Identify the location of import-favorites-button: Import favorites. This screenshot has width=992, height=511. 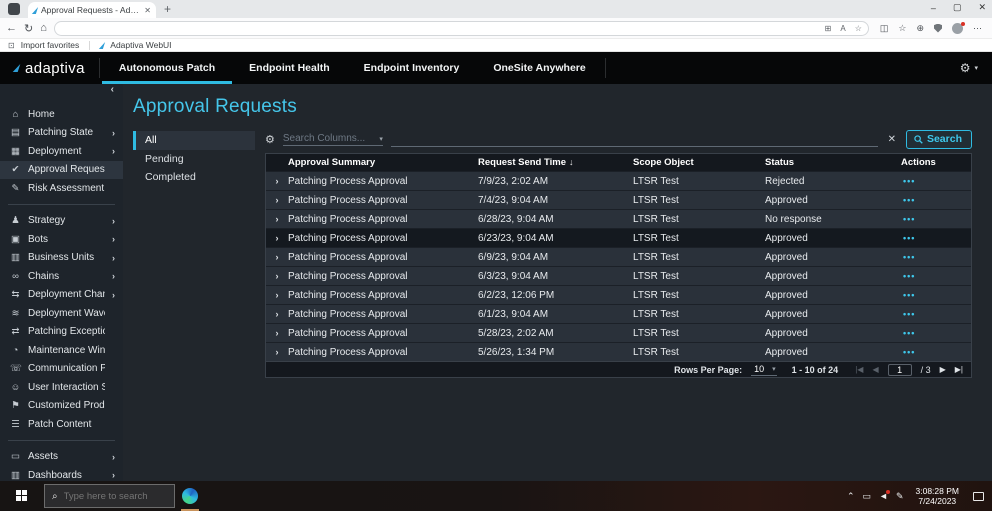
(50, 45).